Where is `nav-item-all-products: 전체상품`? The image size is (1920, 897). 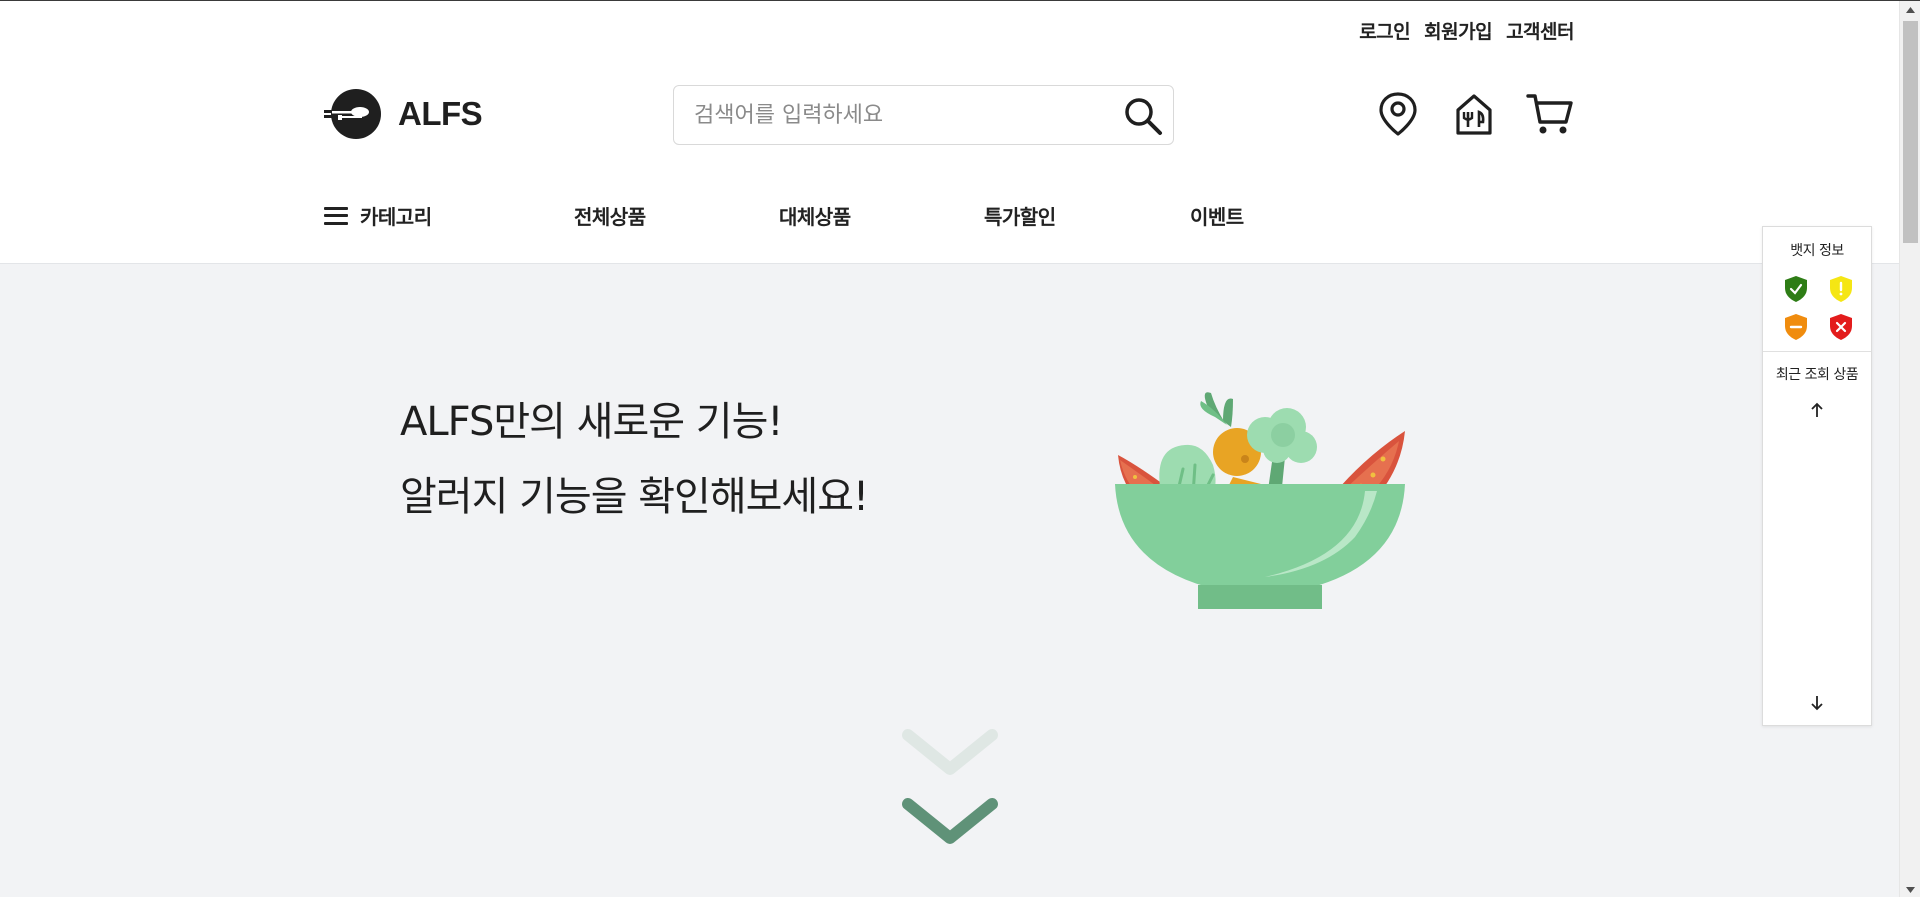 nav-item-all-products: 전체상품 is located at coordinates (610, 215).